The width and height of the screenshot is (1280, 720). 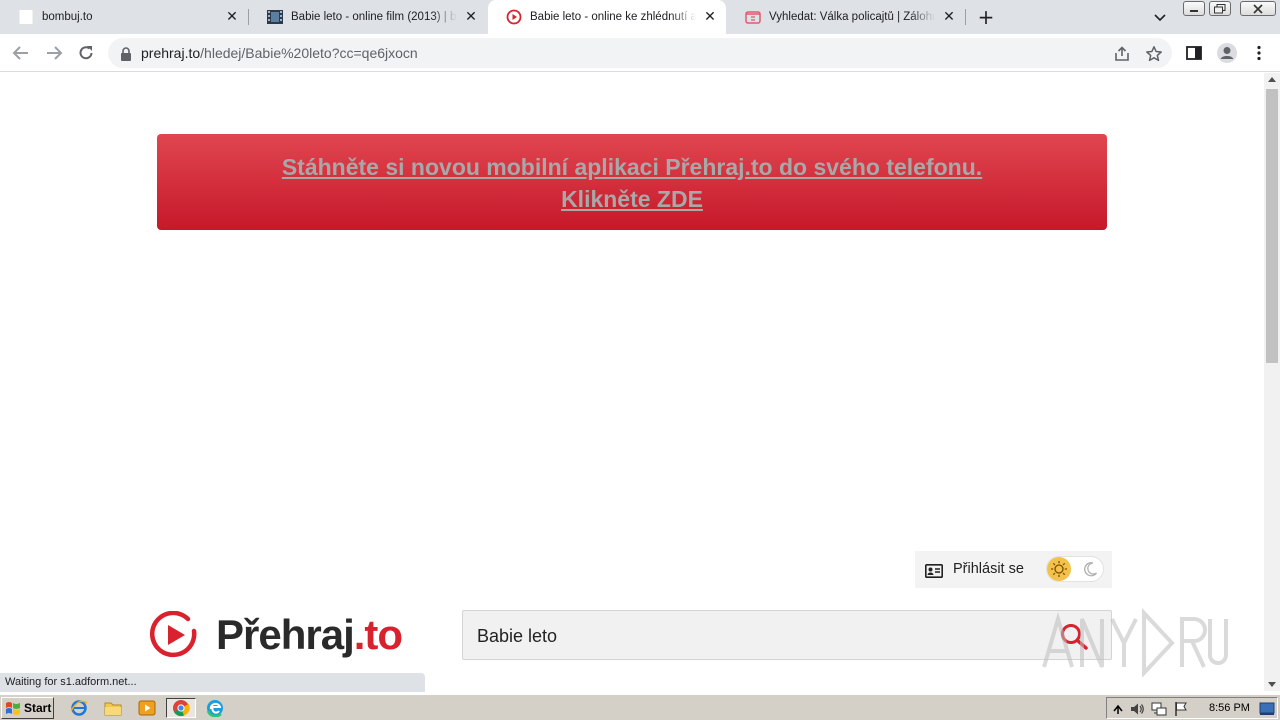 What do you see at coordinates (1090, 569) in the screenshot?
I see `moon-icon` at bounding box center [1090, 569].